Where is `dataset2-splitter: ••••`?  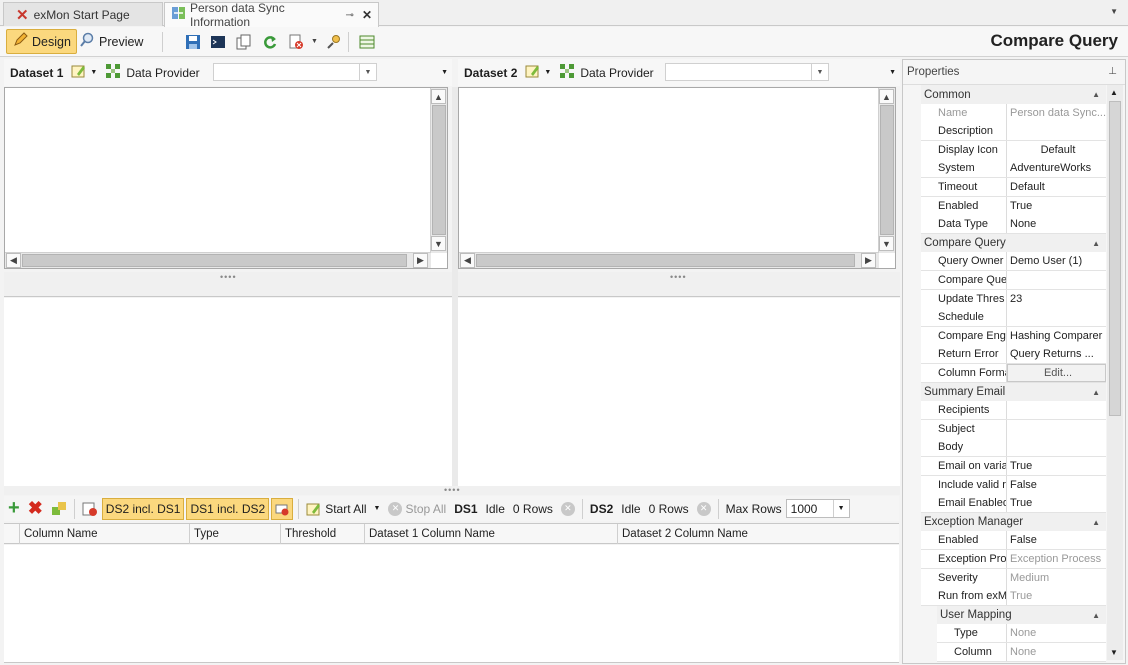
dataset2-splitter: •••• is located at coordinates (679, 284).